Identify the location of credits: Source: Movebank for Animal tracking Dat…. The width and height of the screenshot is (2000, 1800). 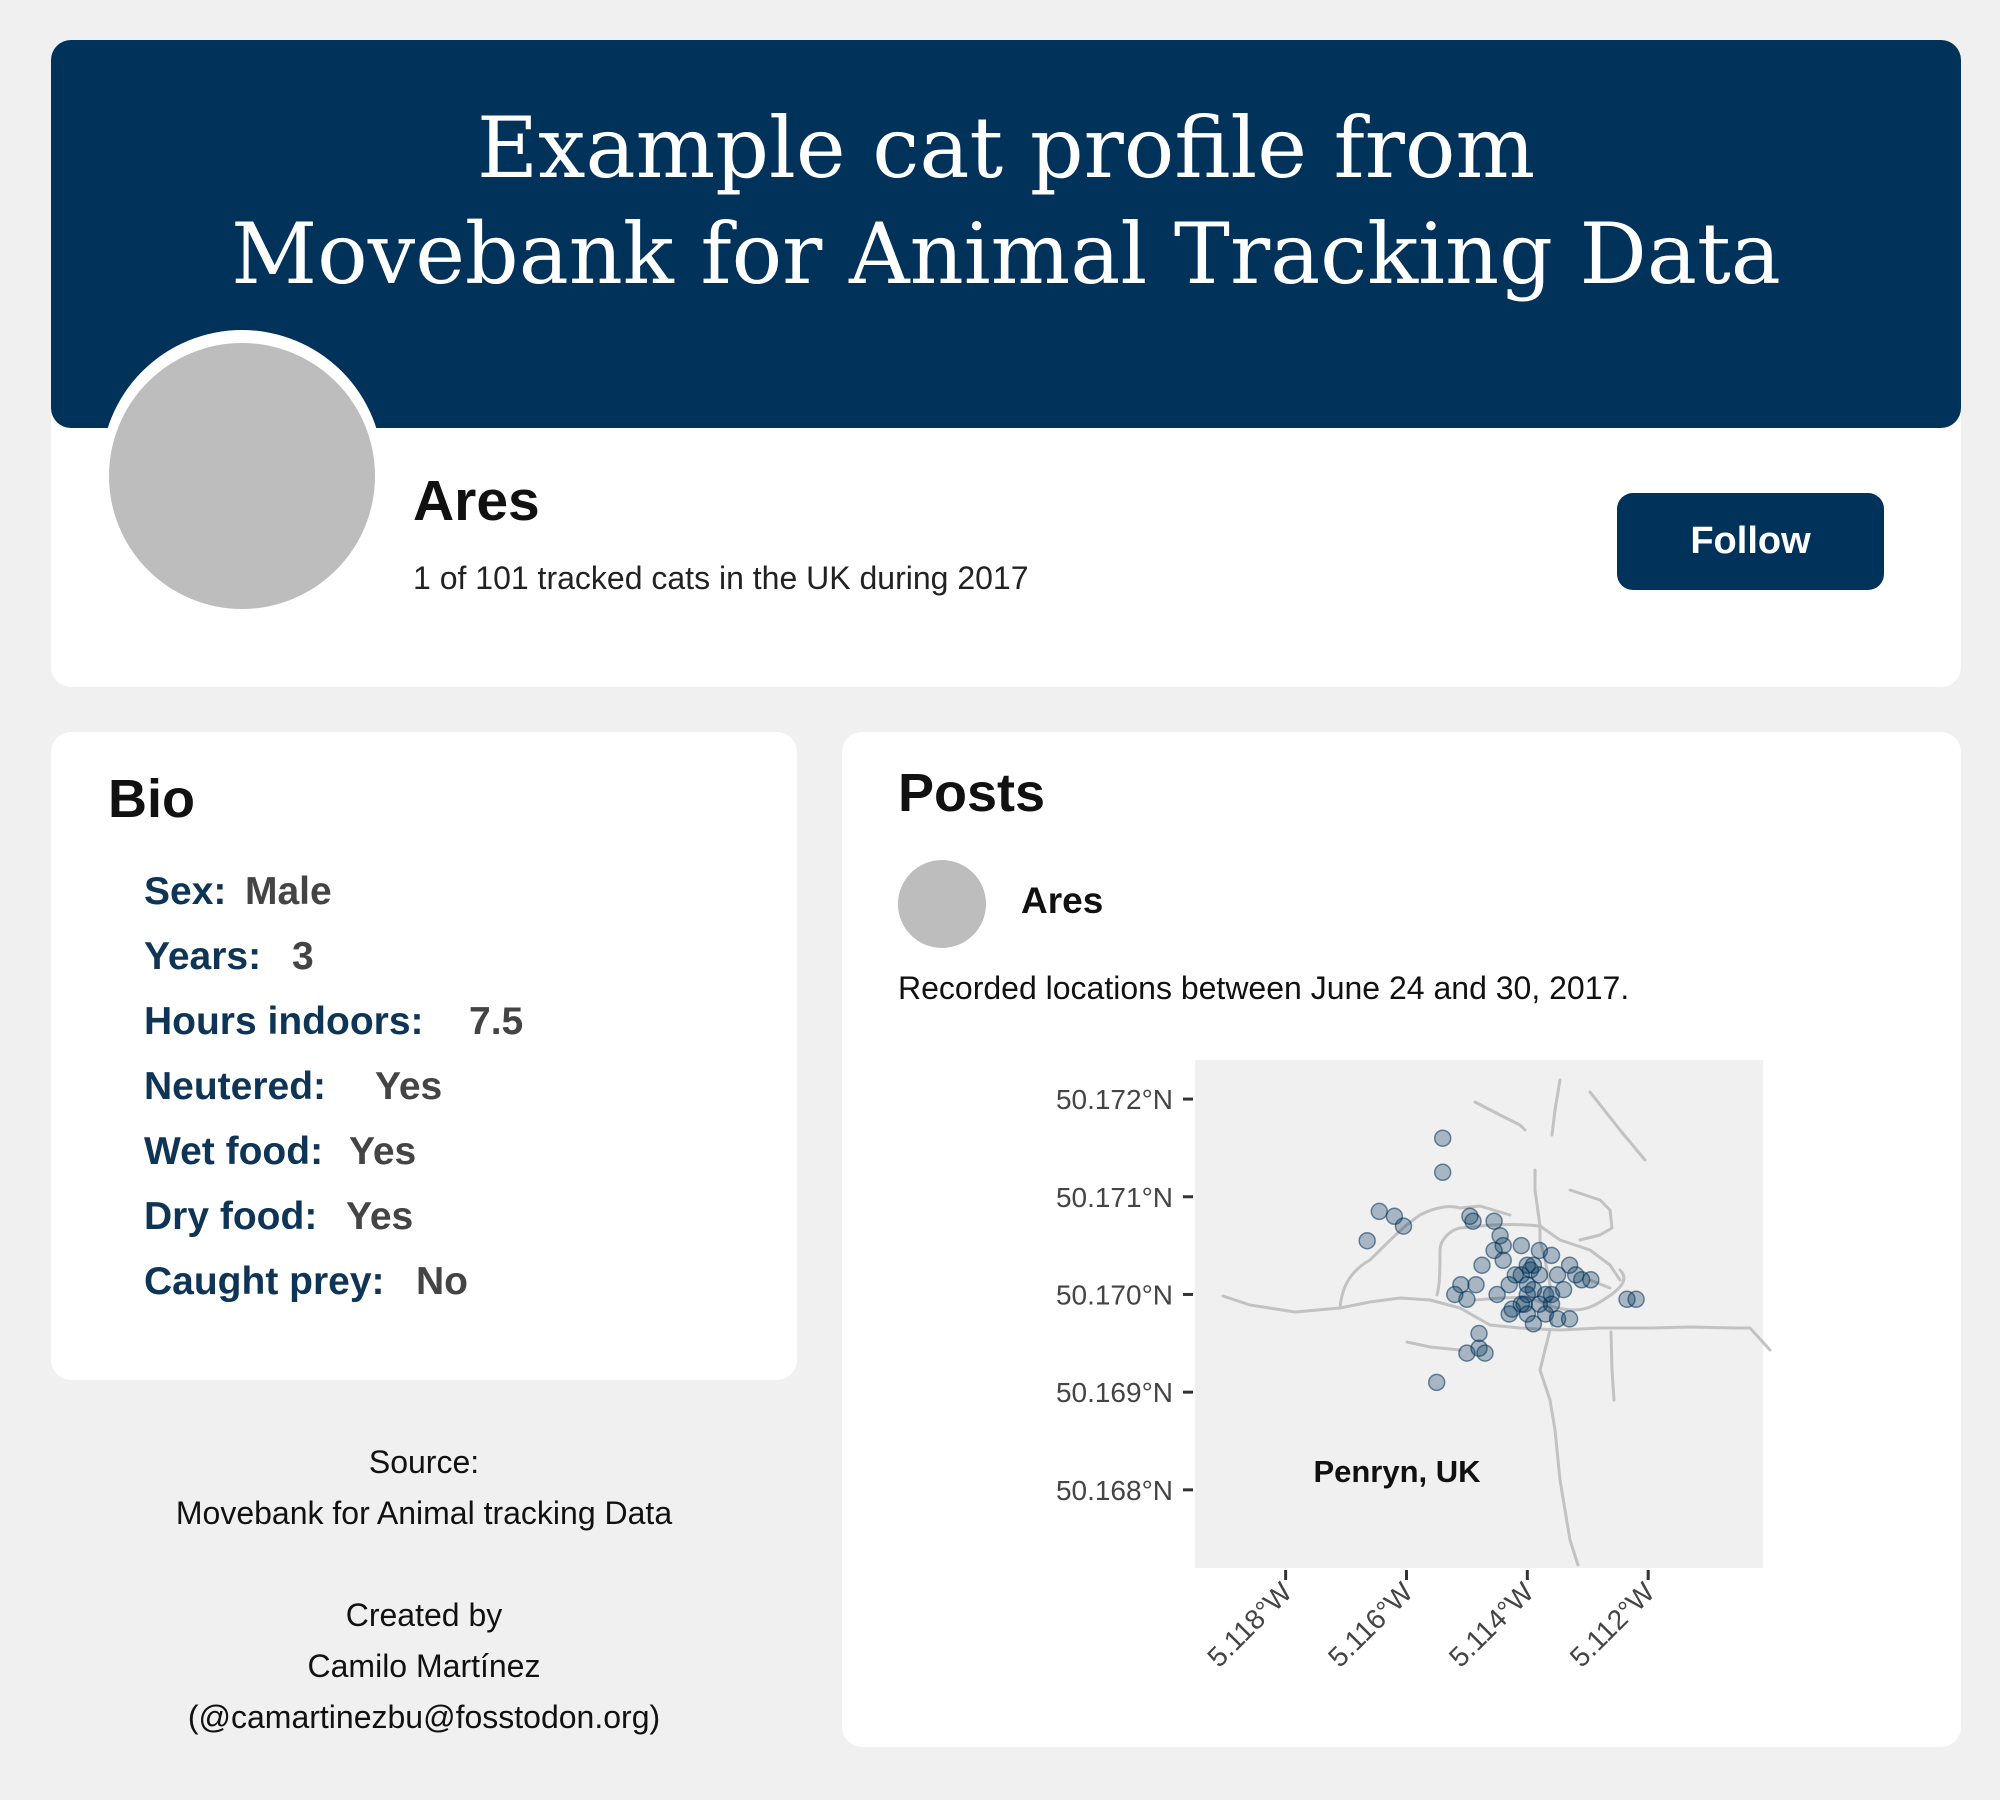
(424, 1590).